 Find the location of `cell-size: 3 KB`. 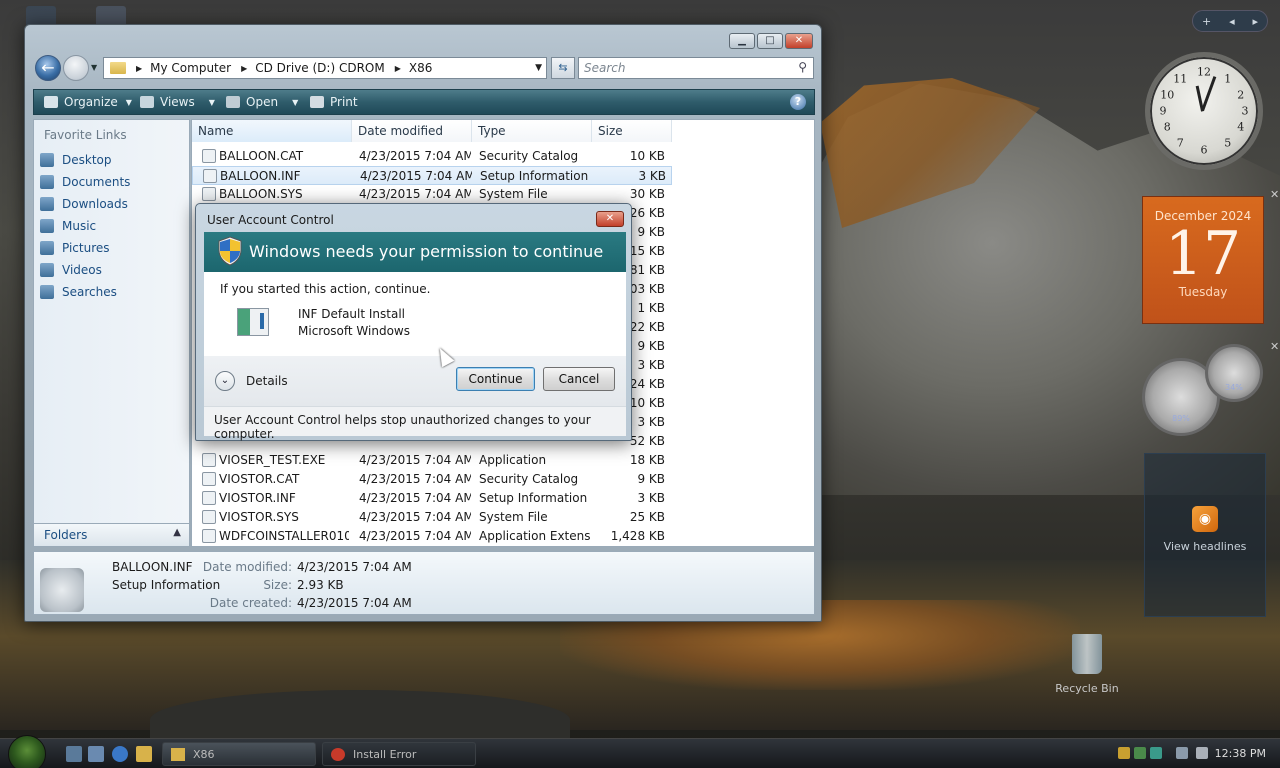

cell-size: 3 KB is located at coordinates (652, 176).